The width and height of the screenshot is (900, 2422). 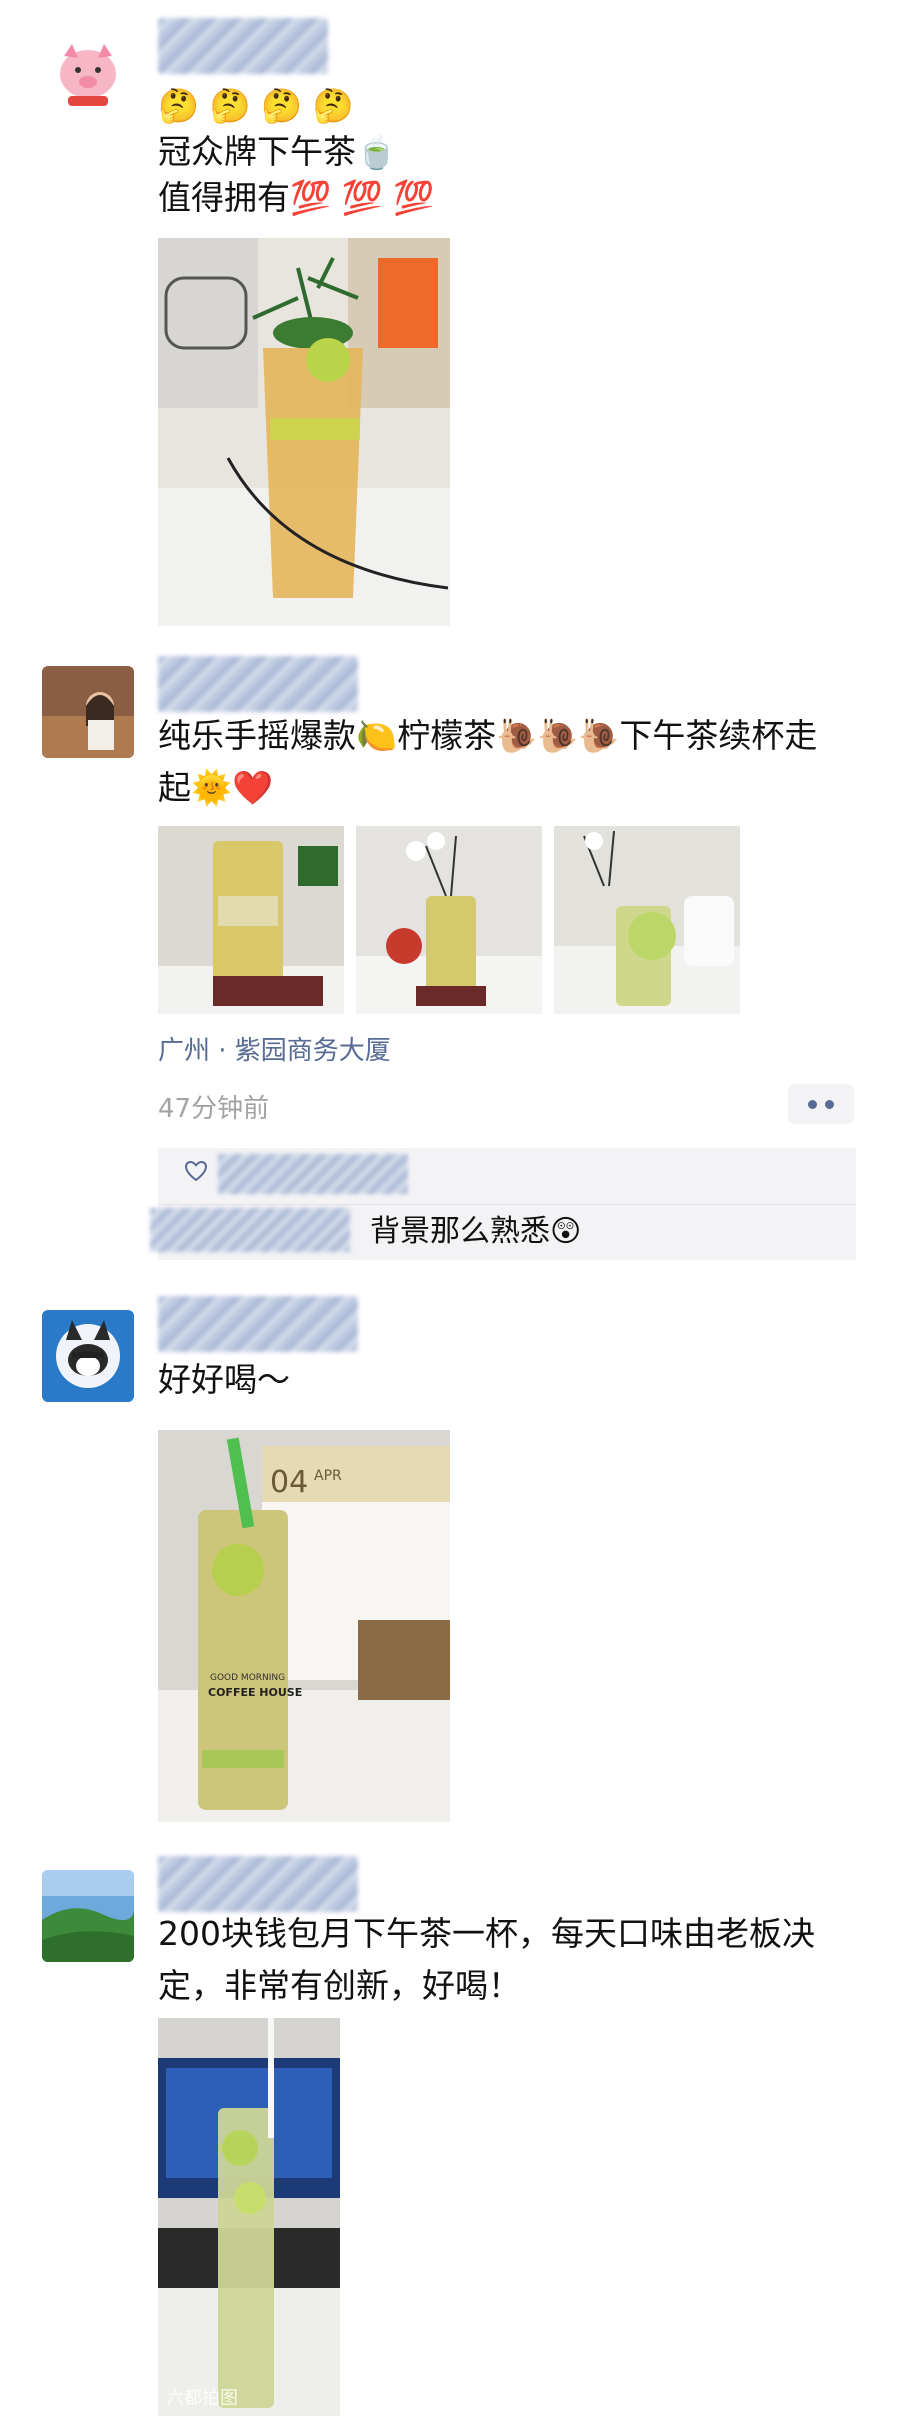 I want to click on comment-divider, so click(x=507, y=1204).